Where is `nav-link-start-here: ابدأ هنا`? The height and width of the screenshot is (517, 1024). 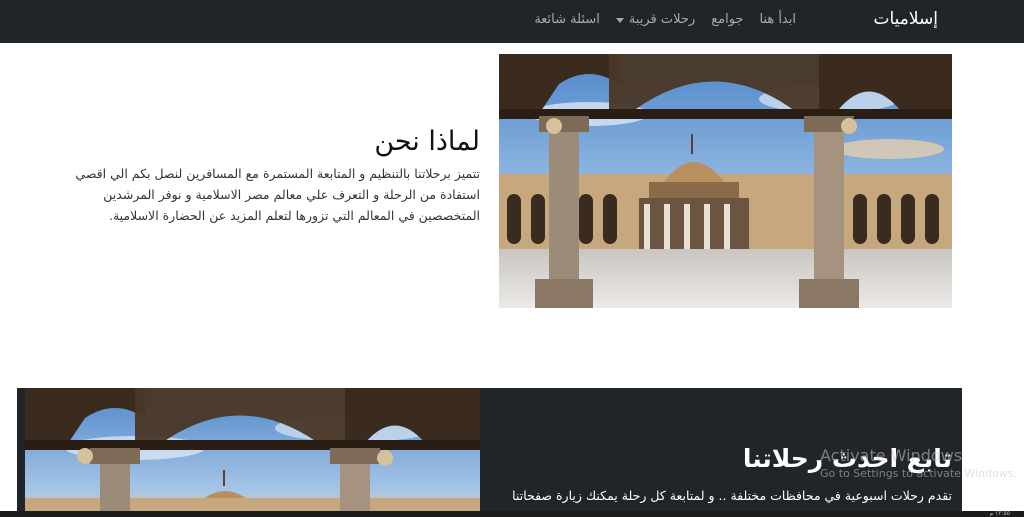
nav-link-start-here: ابدأ هنا is located at coordinates (777, 19).